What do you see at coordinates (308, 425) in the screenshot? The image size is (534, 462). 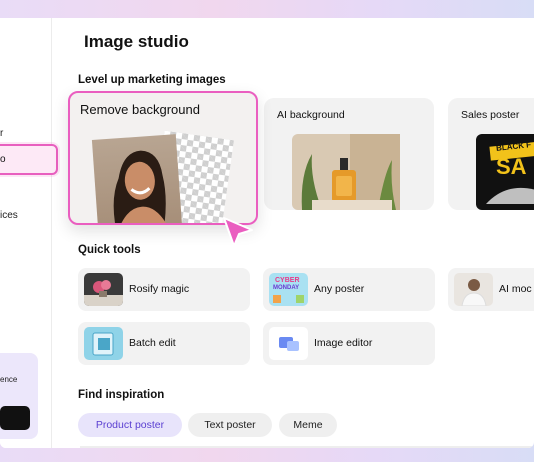 I see `chip-meme: Meme` at bounding box center [308, 425].